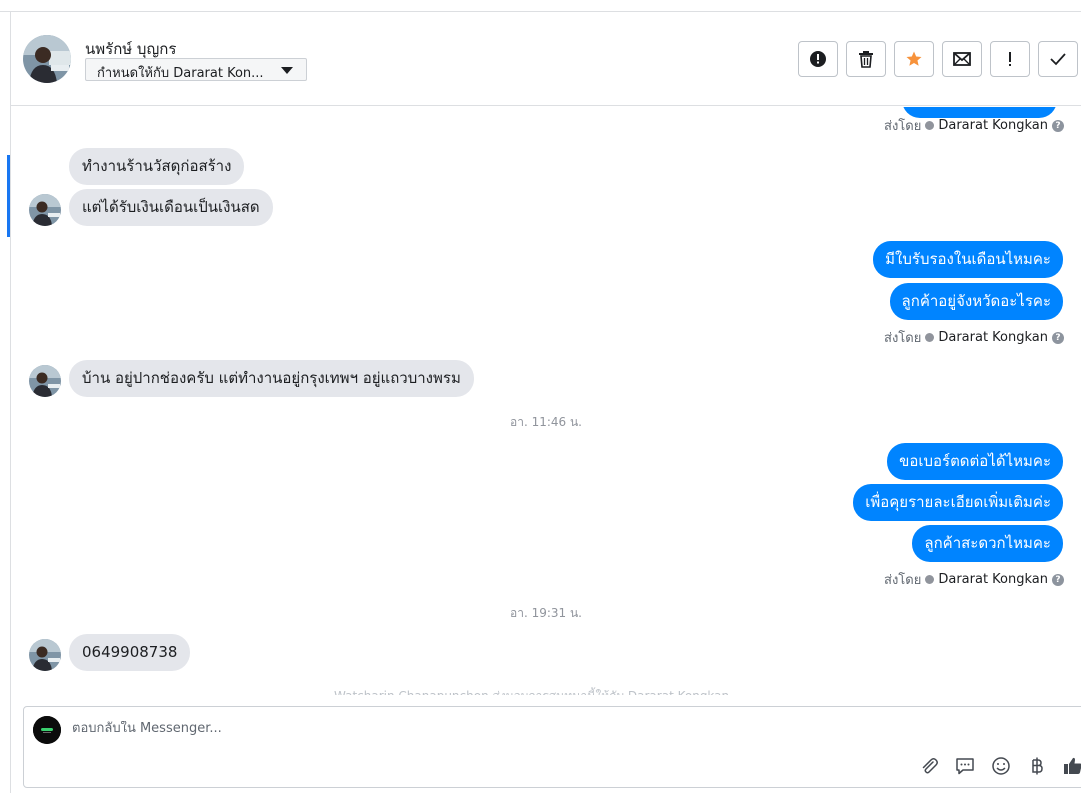 The image size is (1081, 793). I want to click on message-bubble-incoming: 0649908738, so click(130, 652).